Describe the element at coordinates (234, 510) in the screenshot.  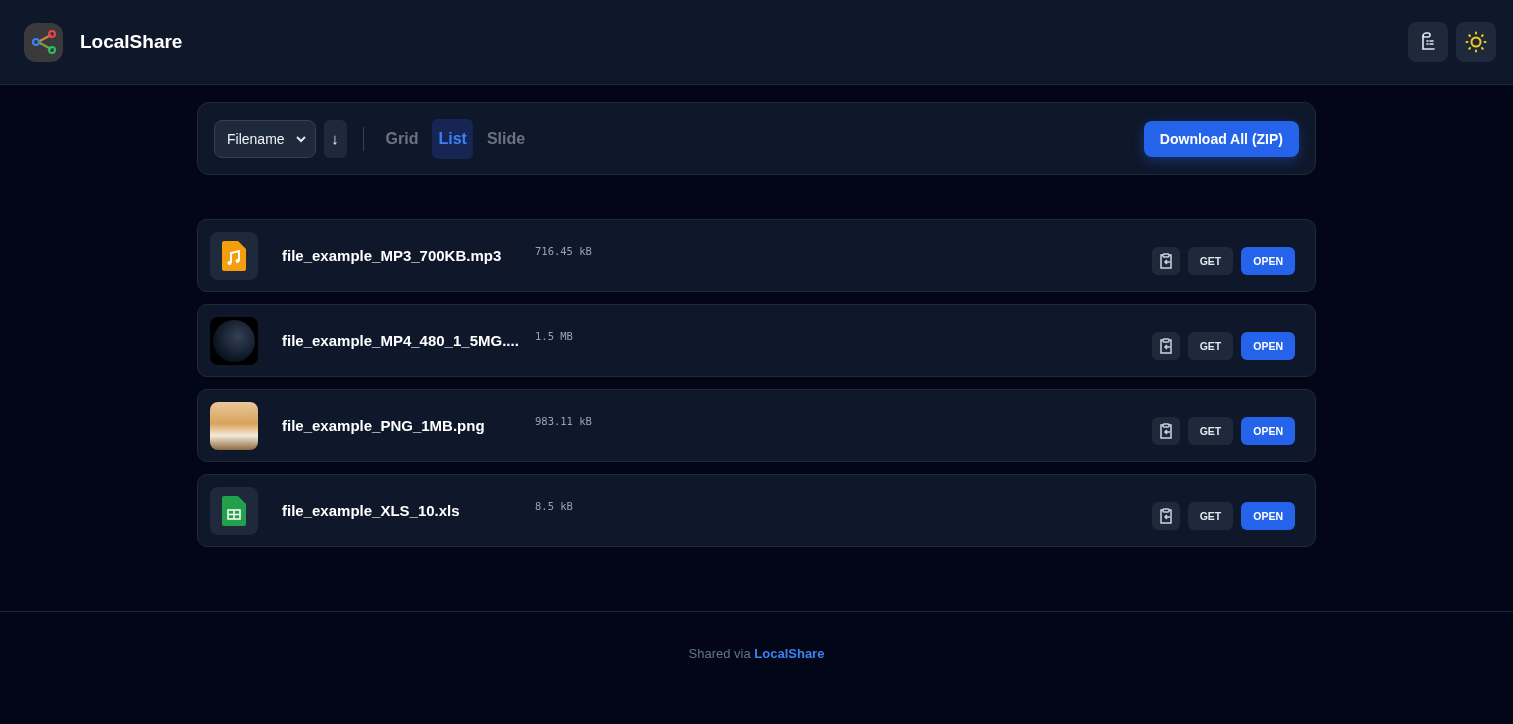
I see `spreadsheet-file-icon` at that location.